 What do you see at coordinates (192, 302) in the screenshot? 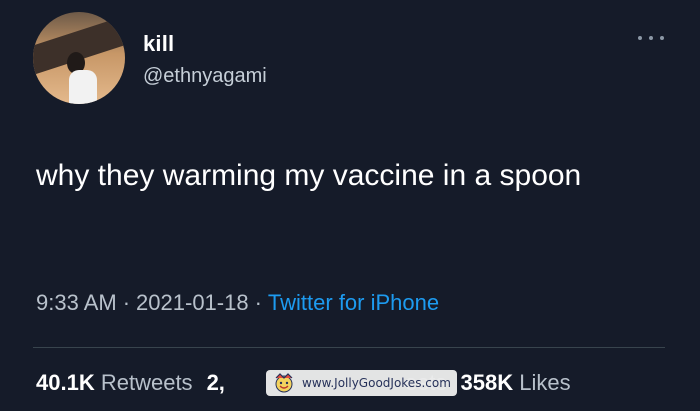
I see `tweet-date: 2021-01-18` at bounding box center [192, 302].